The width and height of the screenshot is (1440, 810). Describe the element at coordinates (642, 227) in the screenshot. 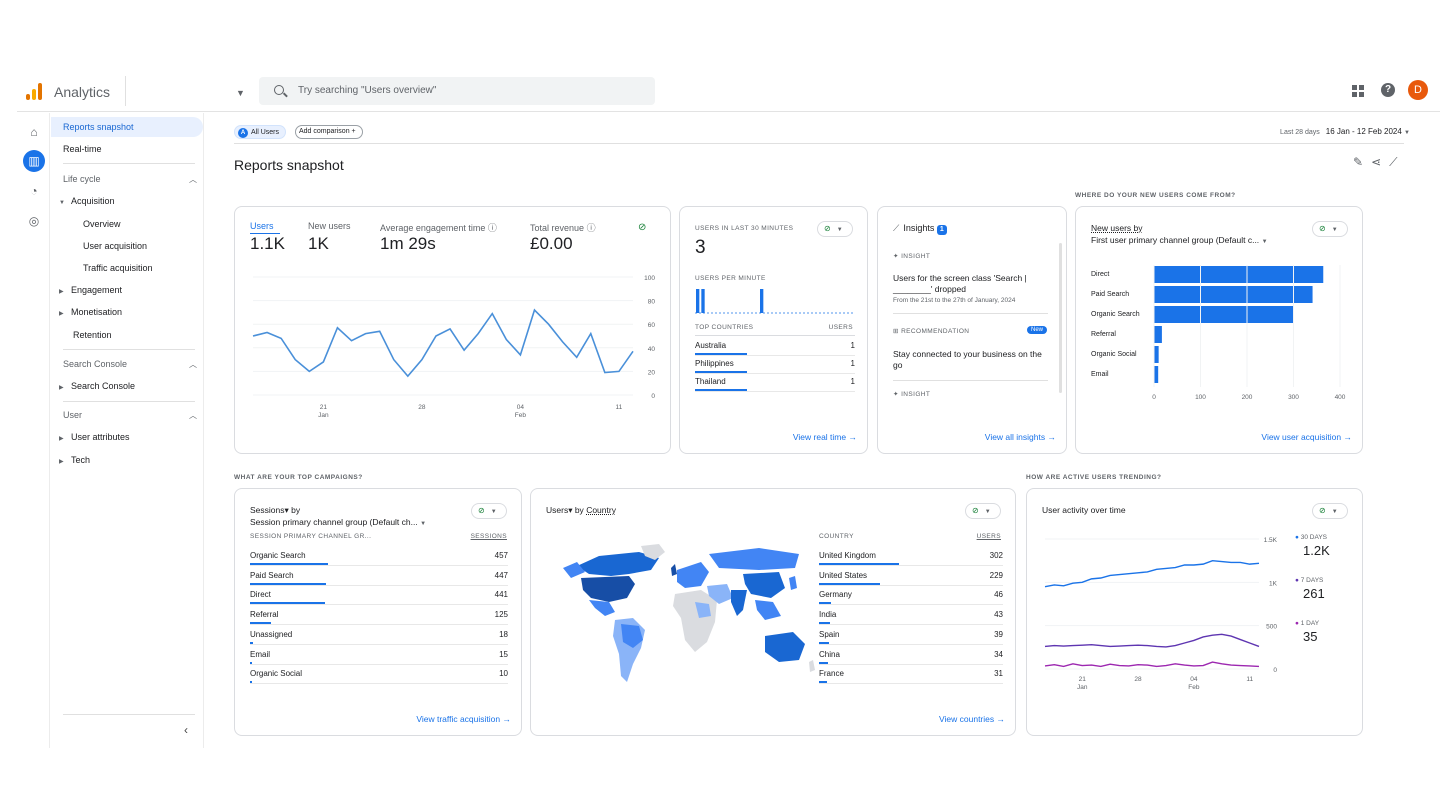

I see `check-circle-icon: ⊘` at that location.